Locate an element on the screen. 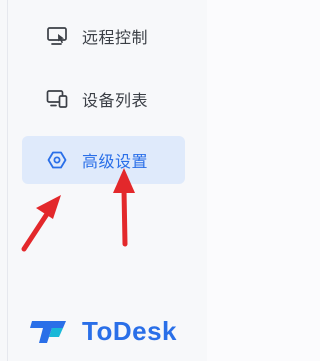 The image size is (320, 361). sidebar-item-advanced-settings: 高级设置 is located at coordinates (103, 160).